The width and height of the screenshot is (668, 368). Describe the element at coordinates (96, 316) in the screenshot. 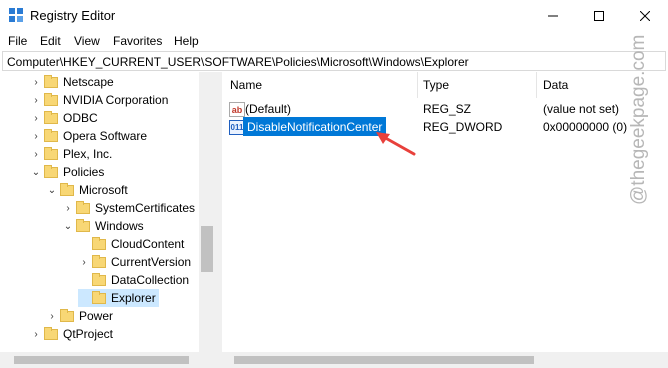

I see `tree-item-label: Power` at that location.